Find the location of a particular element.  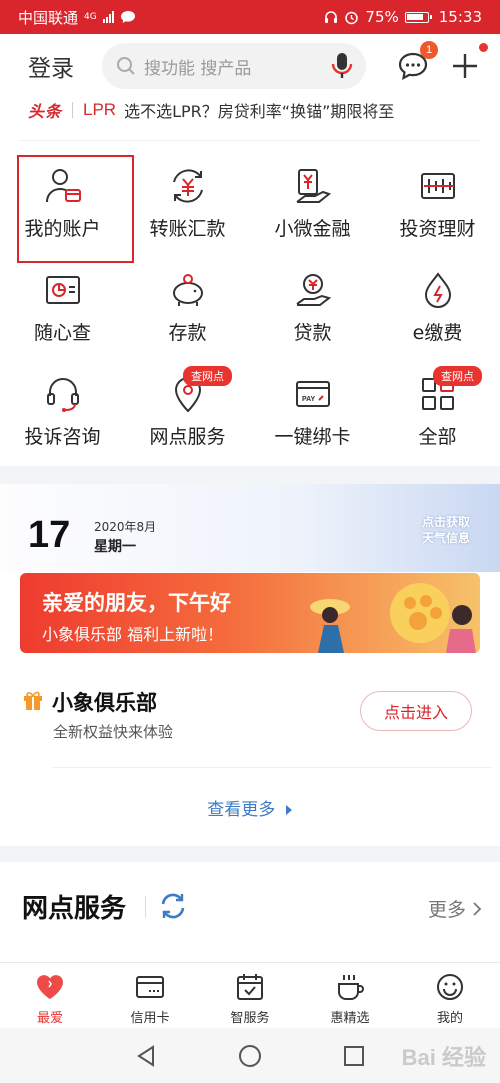

message-badge: 1 is located at coordinates (429, 50).